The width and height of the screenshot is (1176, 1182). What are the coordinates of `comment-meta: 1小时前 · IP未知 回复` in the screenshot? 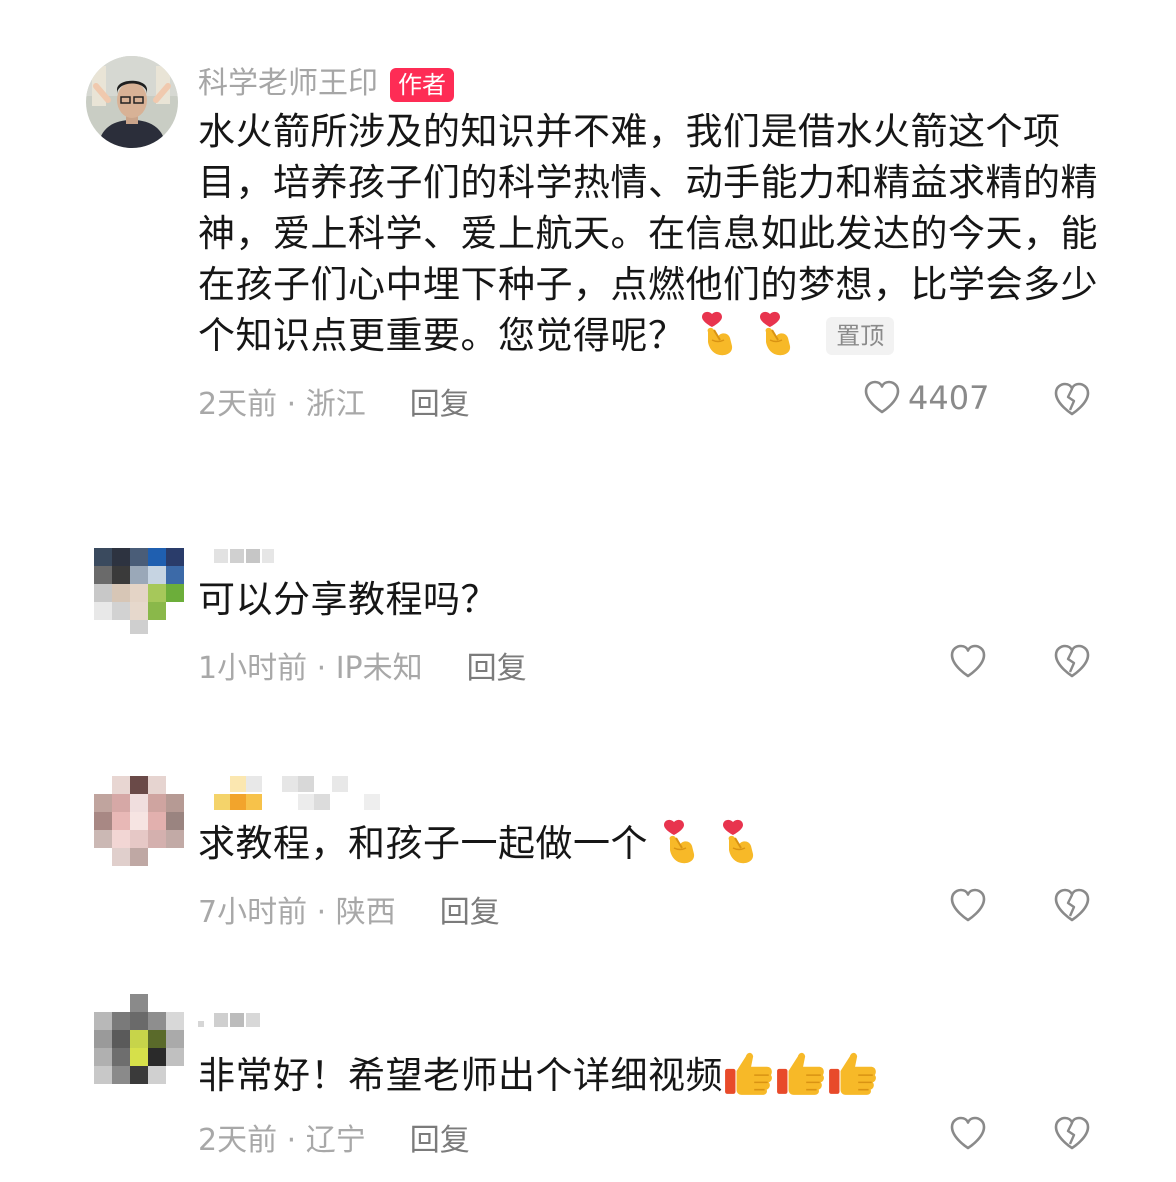 It's located at (362, 665).